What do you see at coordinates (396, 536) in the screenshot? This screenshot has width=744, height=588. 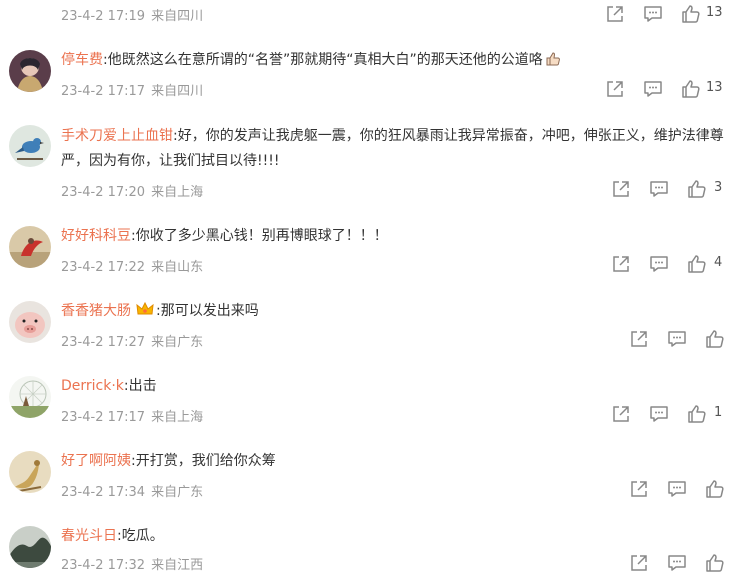 I see `comment-text: 春光斗日:吃瓜。` at bounding box center [396, 536].